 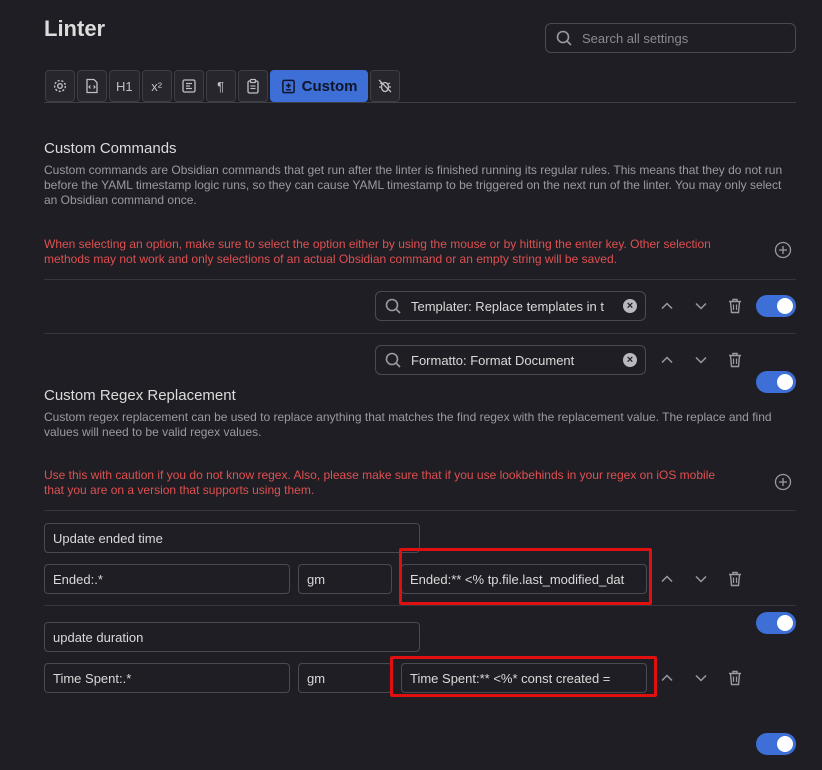 I want to click on regex-label-input: Update ended time, so click(x=232, y=538).